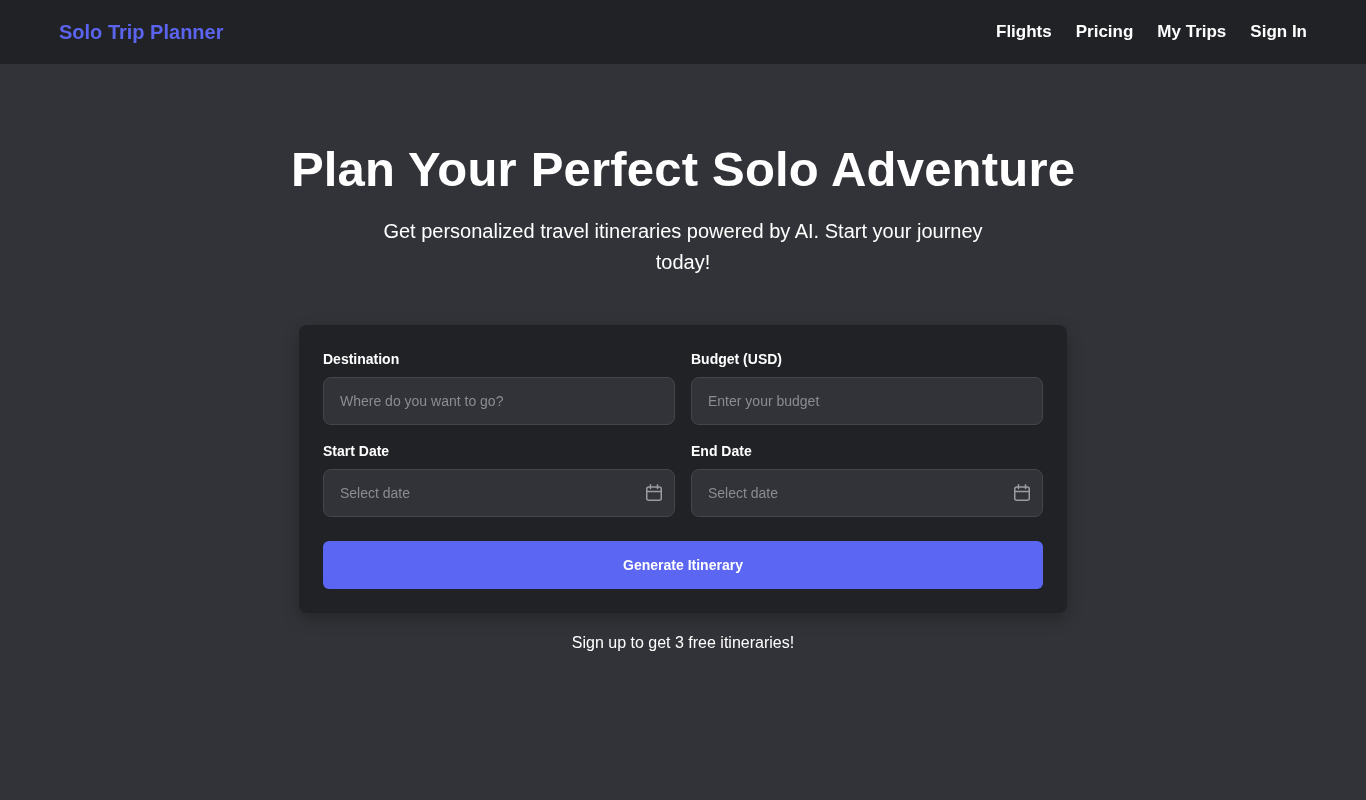 The image size is (1366, 800). What do you see at coordinates (1024, 32) in the screenshot?
I see `nav-link: Flights` at bounding box center [1024, 32].